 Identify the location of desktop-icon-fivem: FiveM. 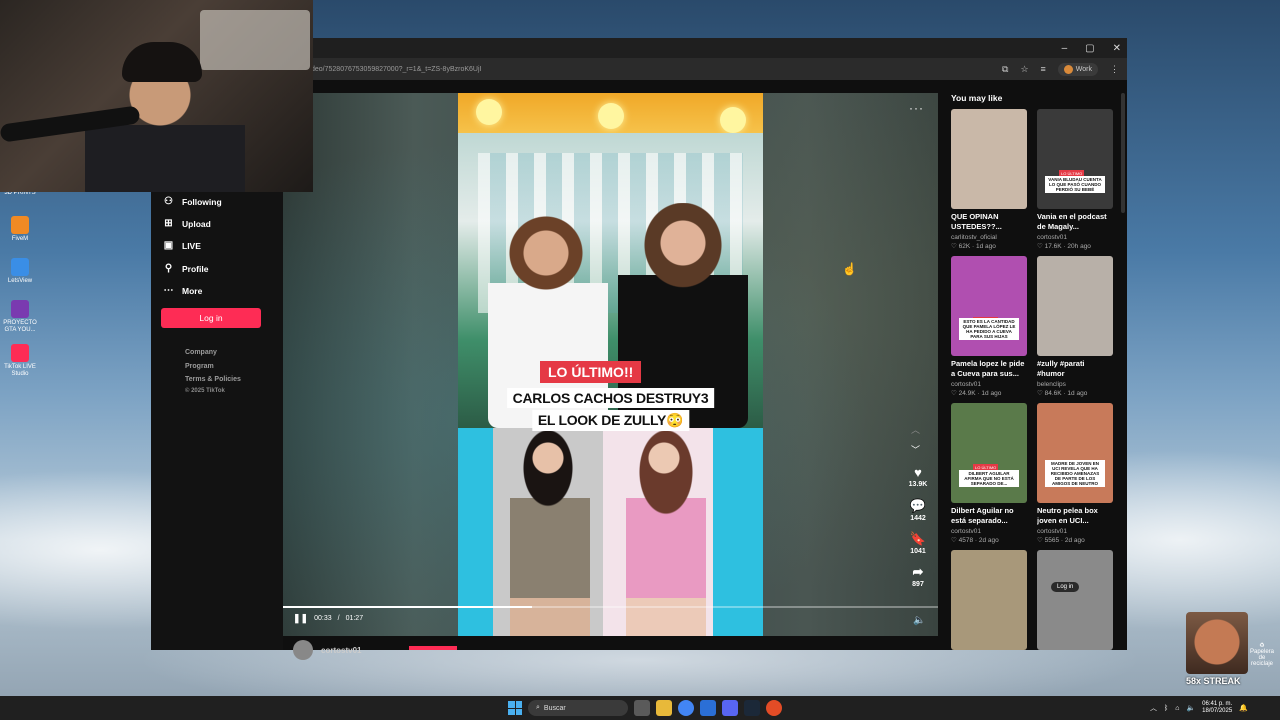
(20, 229).